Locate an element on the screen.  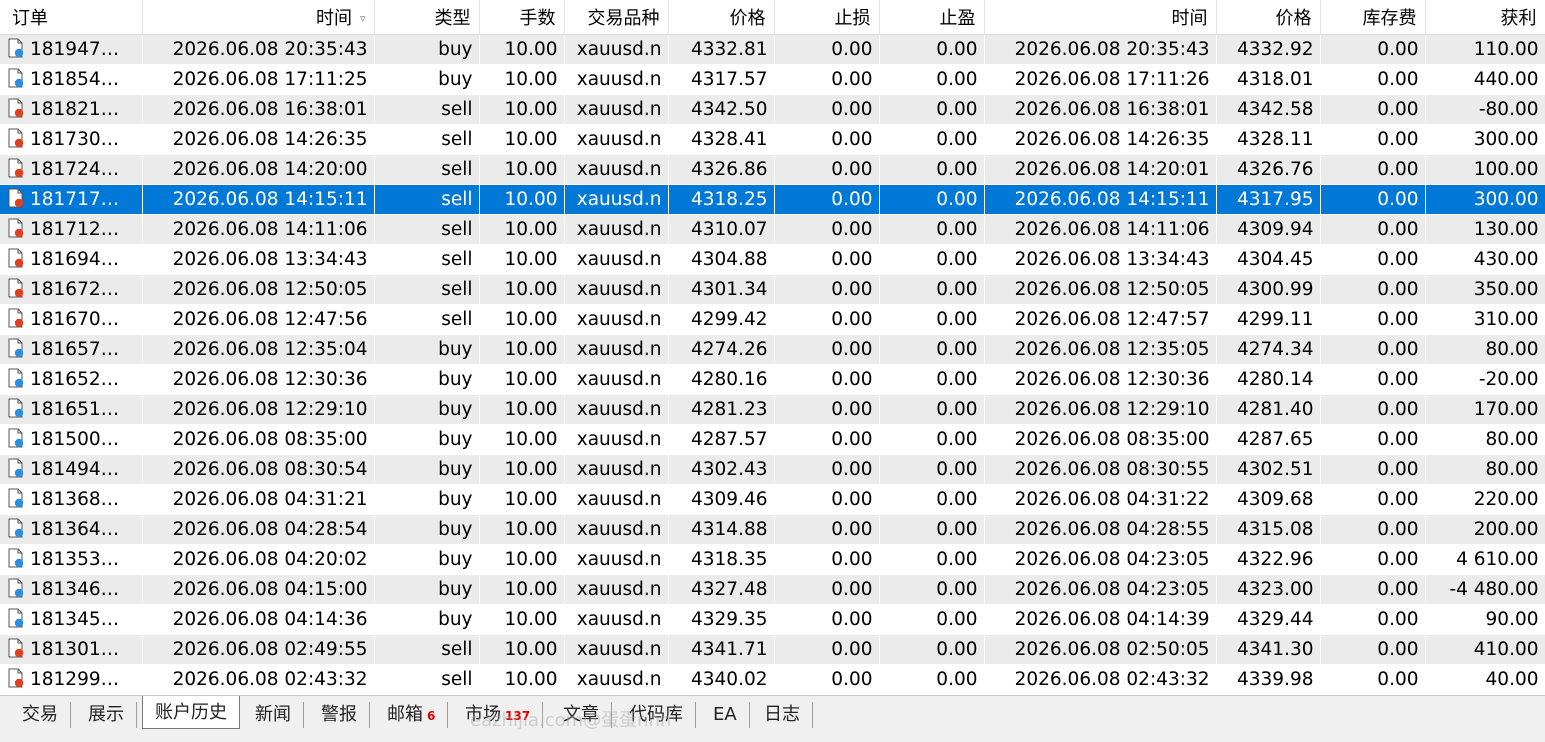
column-header-stop-loss: 止损 is located at coordinates (827, 17).